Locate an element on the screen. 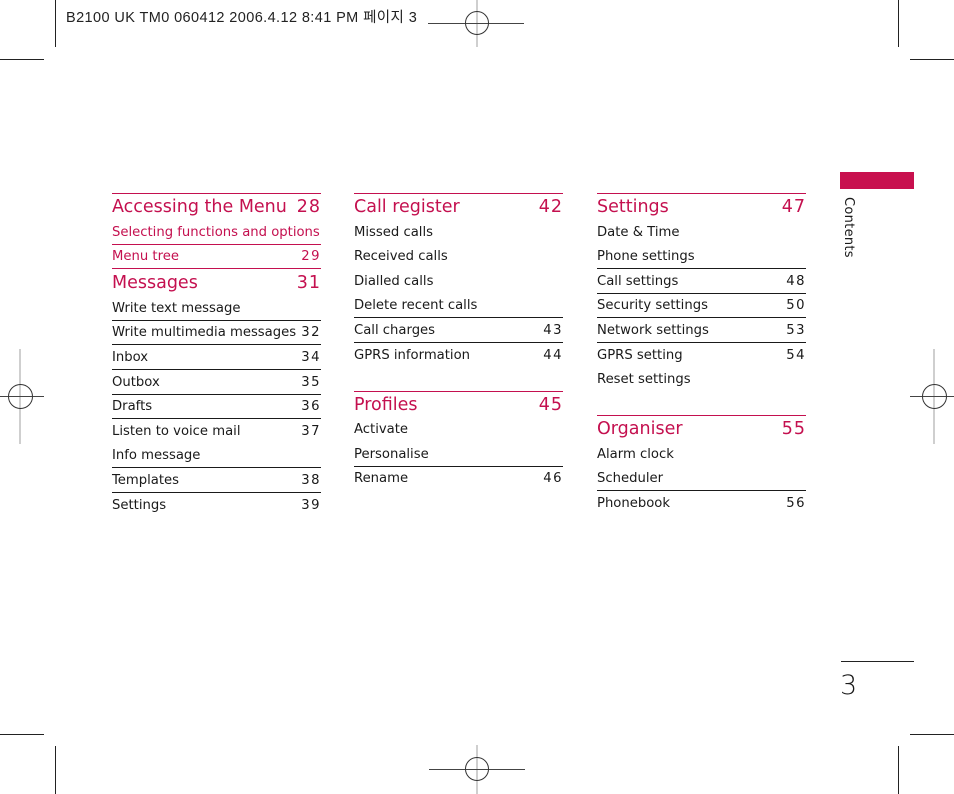 The image size is (954, 794). toc-section-heading: Accessing the Menu 28 is located at coordinates (216, 206).